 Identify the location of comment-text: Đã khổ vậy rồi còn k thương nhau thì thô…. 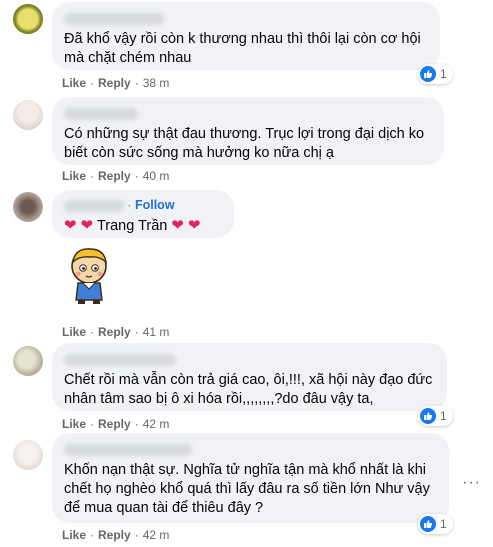
(242, 48).